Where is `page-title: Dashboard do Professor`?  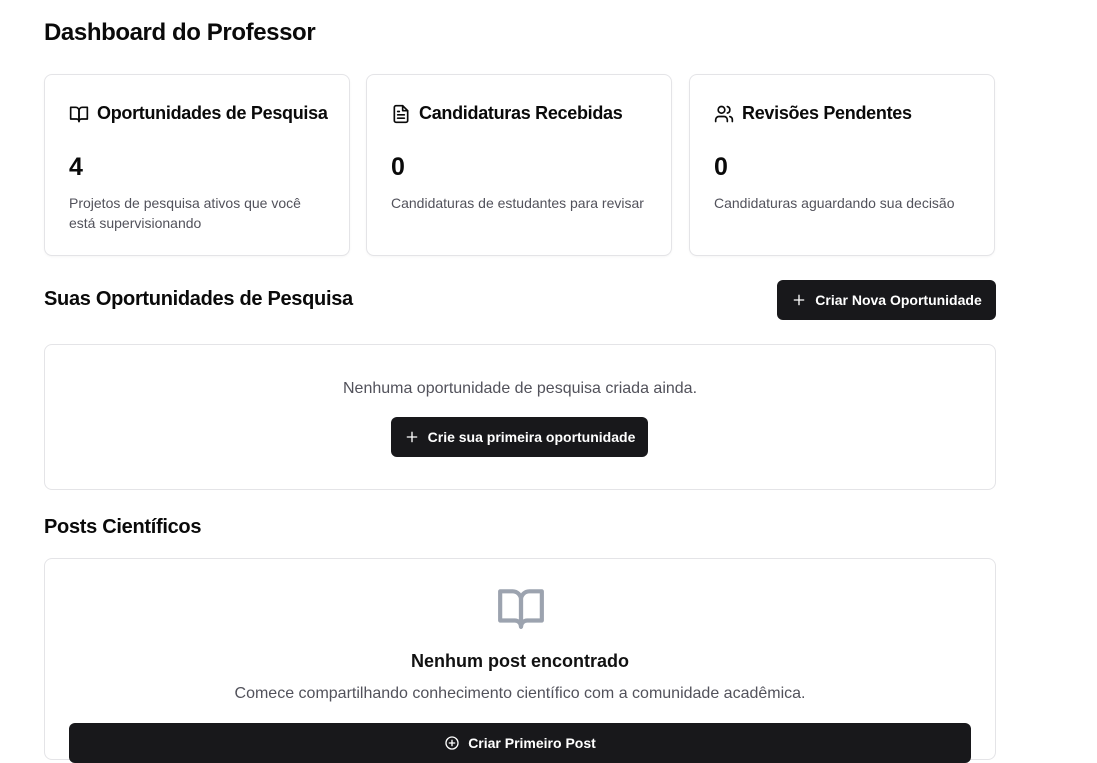 page-title: Dashboard do Professor is located at coordinates (180, 32).